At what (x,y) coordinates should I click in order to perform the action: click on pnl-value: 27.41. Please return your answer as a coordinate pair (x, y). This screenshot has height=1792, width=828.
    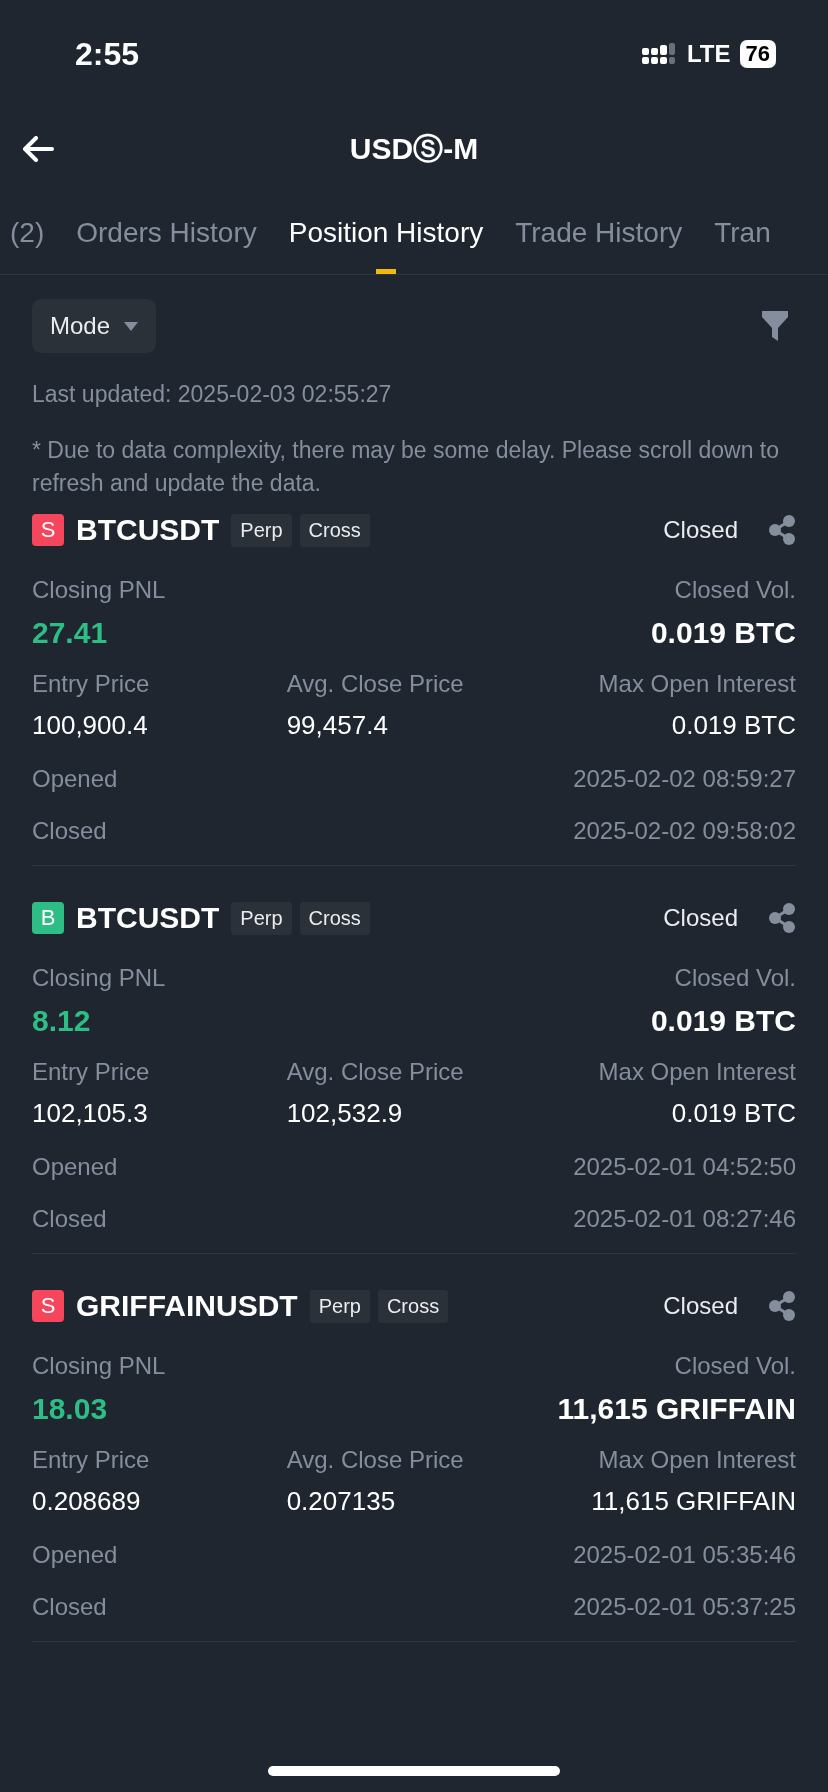
    Looking at the image, I should click on (70, 633).